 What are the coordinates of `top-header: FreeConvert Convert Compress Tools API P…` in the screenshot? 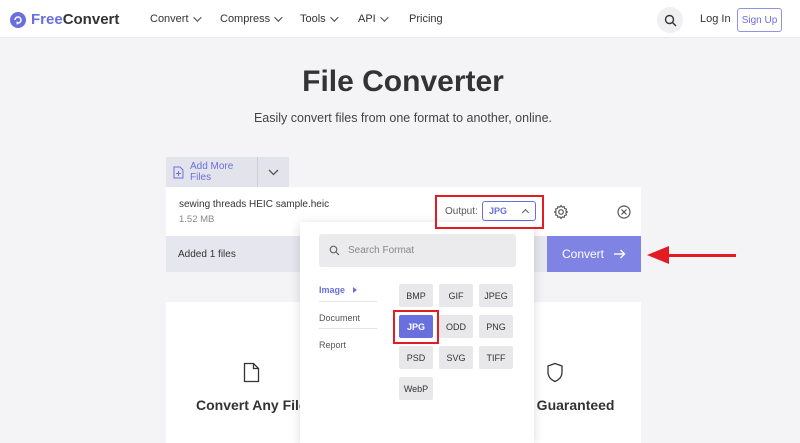 It's located at (400, 19).